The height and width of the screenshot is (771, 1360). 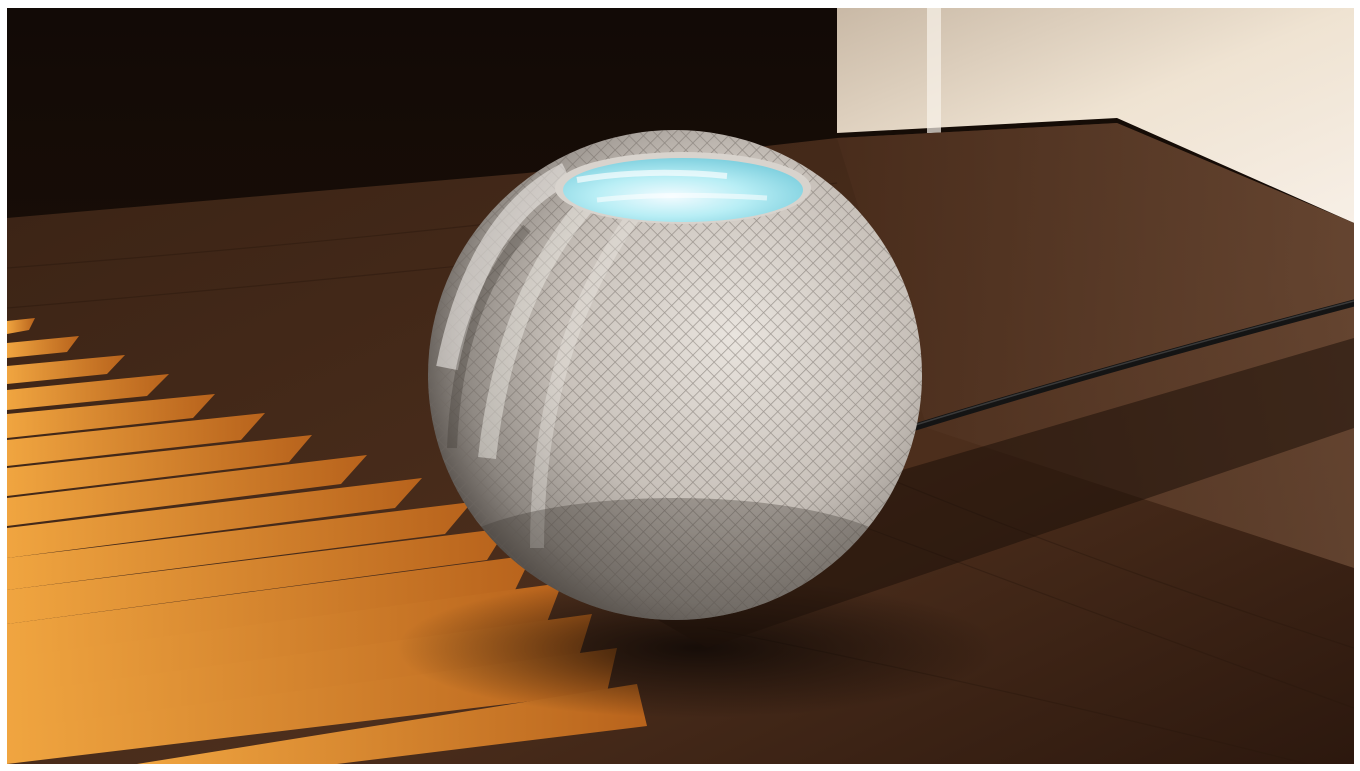 What do you see at coordinates (934, 70) in the screenshot?
I see `window-frame` at bounding box center [934, 70].